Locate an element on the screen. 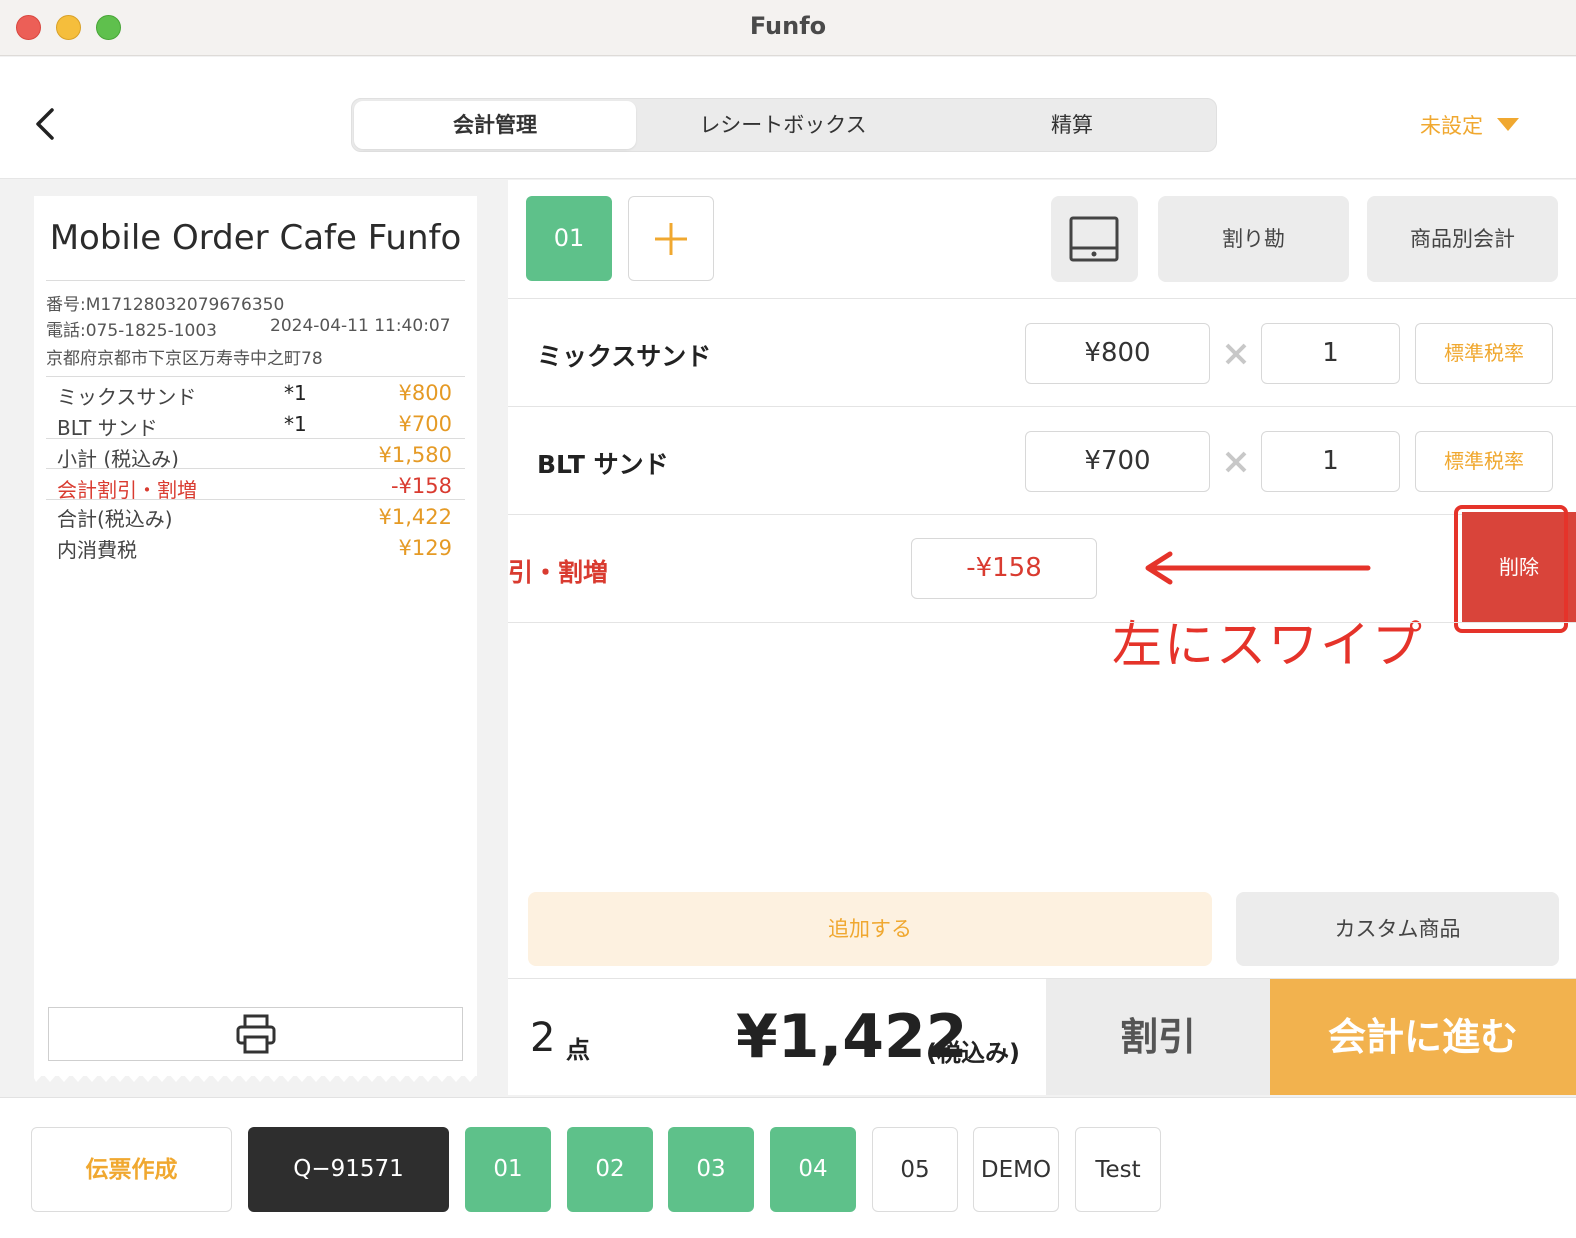  receipt-address: 京都府京都市下京区万寿寺中之町78 is located at coordinates (184, 359).